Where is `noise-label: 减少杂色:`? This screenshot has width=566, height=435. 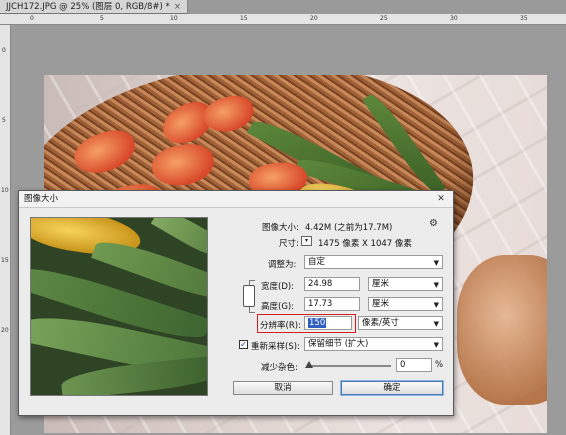 noise-label: 减少杂色: is located at coordinates (279, 368).